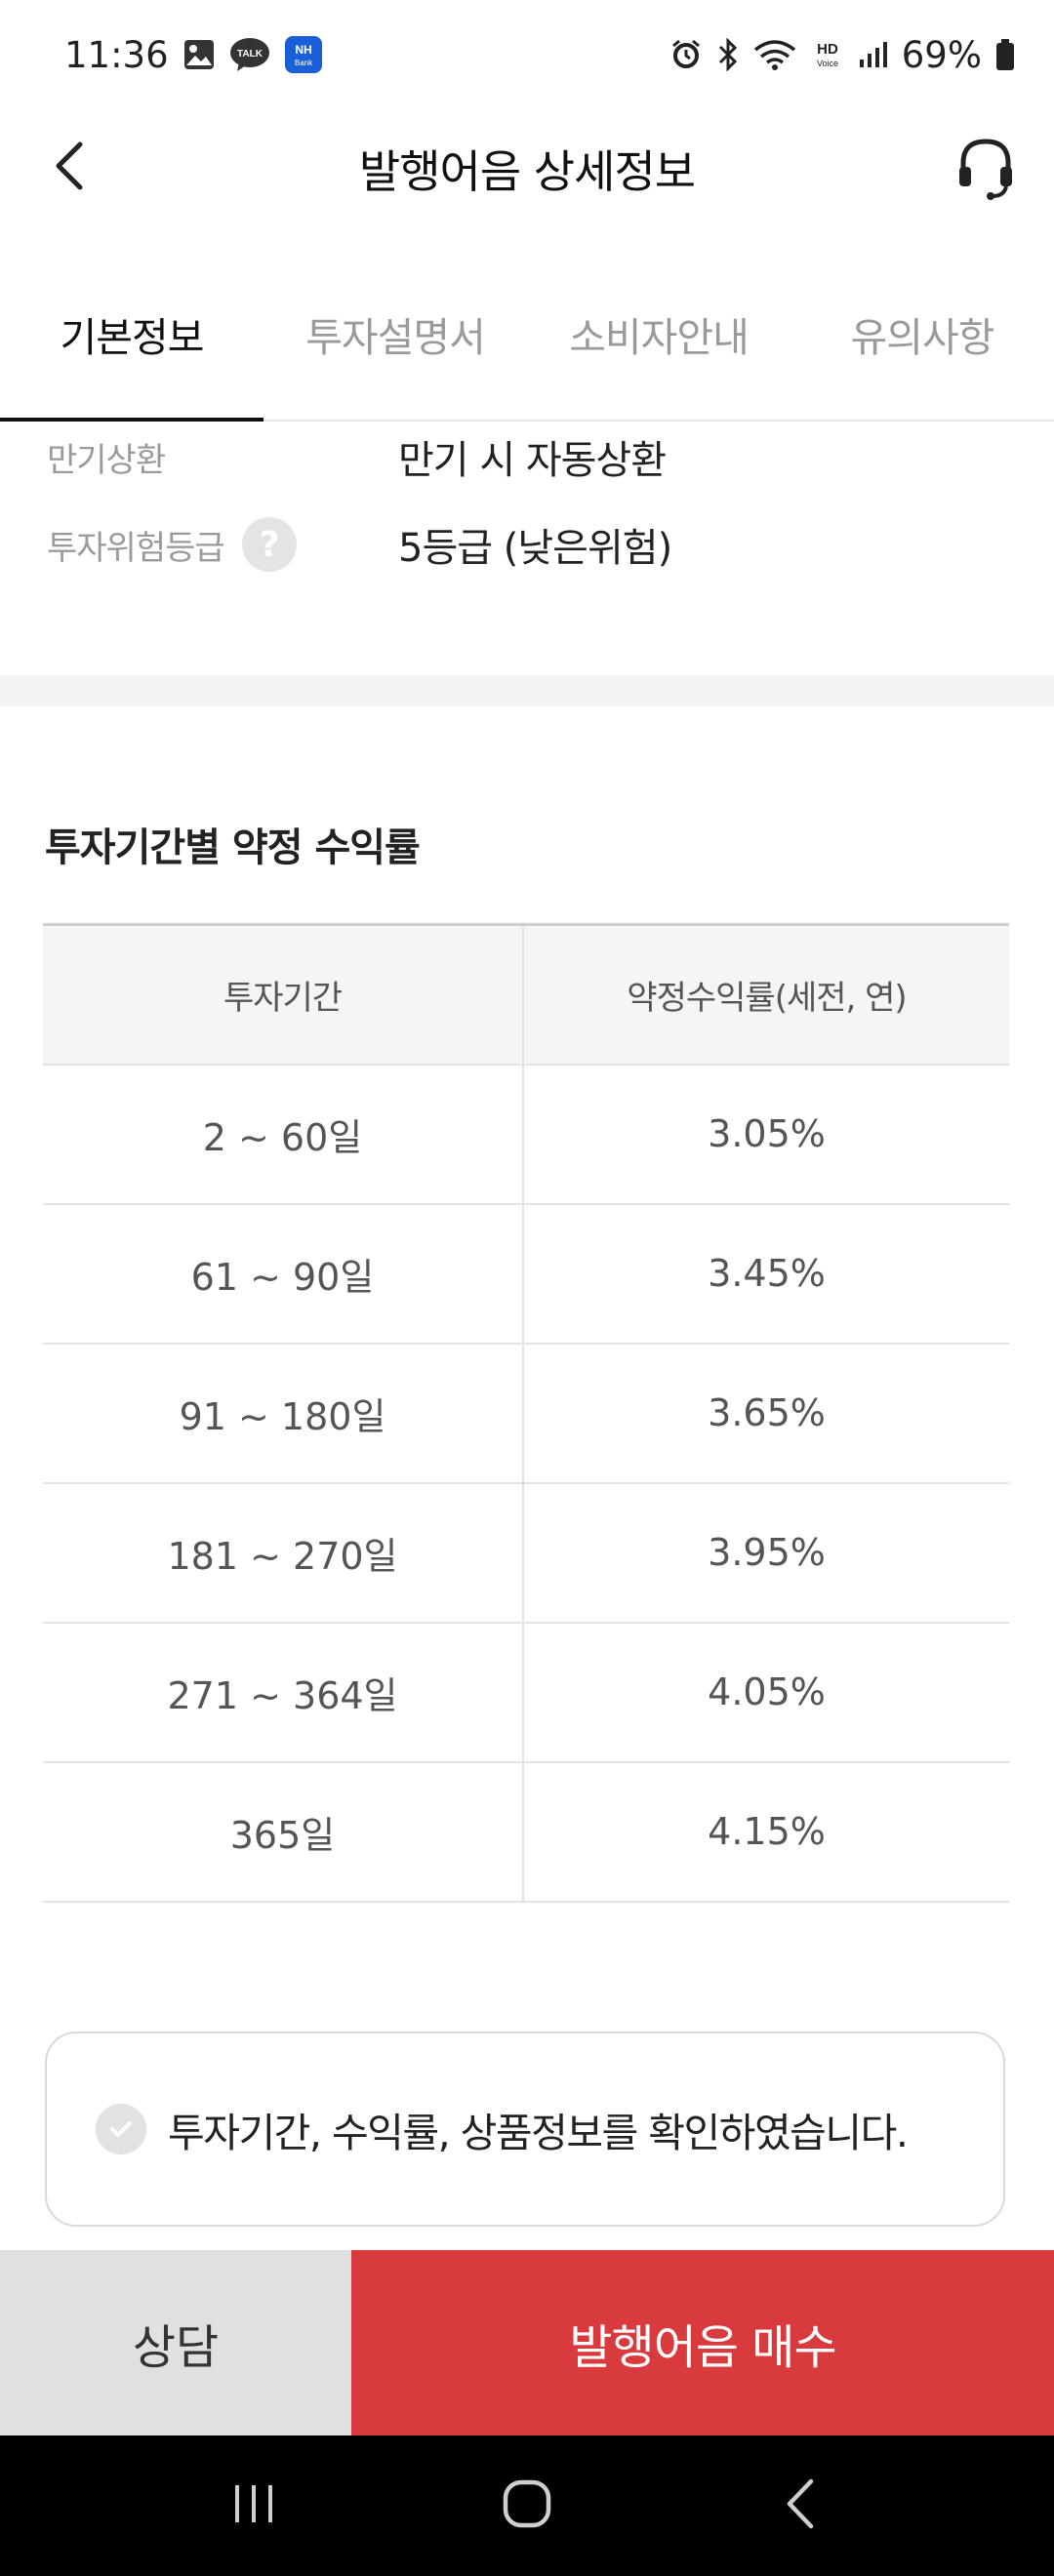 This screenshot has height=2576, width=1054. What do you see at coordinates (532, 460) in the screenshot?
I see `maturity-value: 만기 시 자동상환` at bounding box center [532, 460].